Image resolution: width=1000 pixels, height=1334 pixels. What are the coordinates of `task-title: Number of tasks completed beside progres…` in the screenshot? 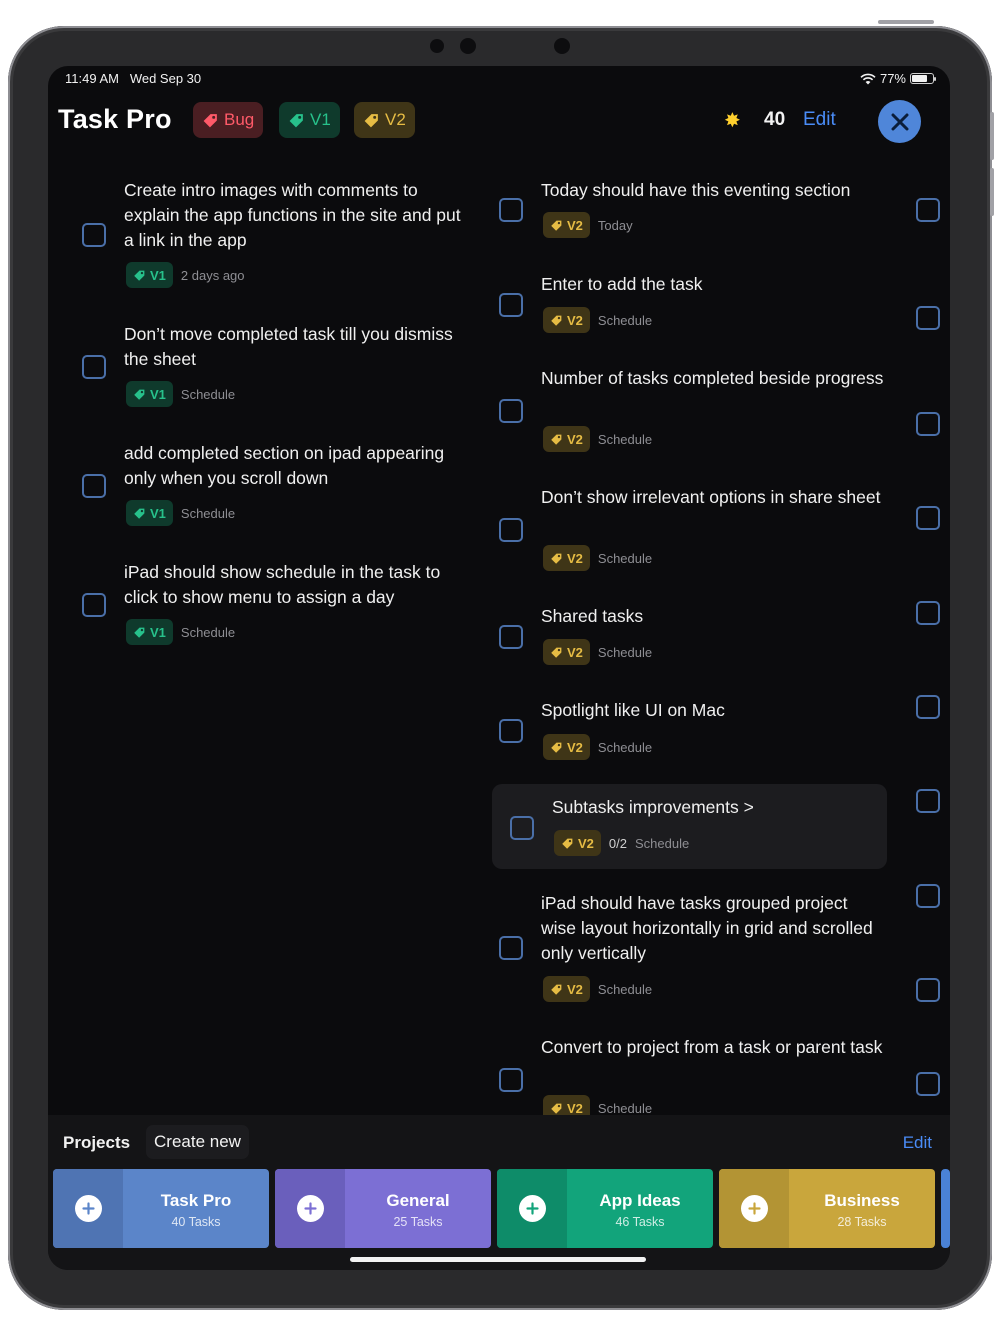 It's located at (713, 378).